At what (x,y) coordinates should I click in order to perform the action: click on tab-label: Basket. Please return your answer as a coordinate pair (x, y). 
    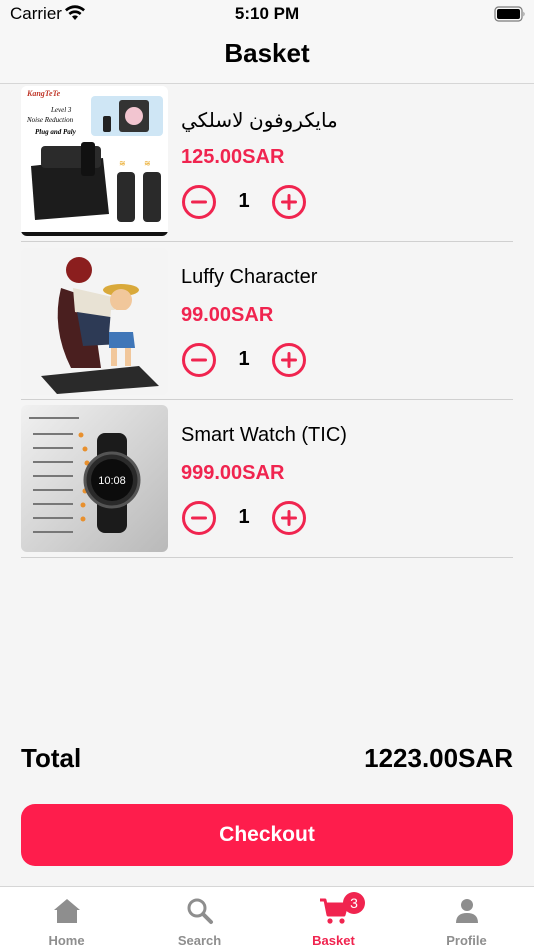
    Looking at the image, I should click on (333, 940).